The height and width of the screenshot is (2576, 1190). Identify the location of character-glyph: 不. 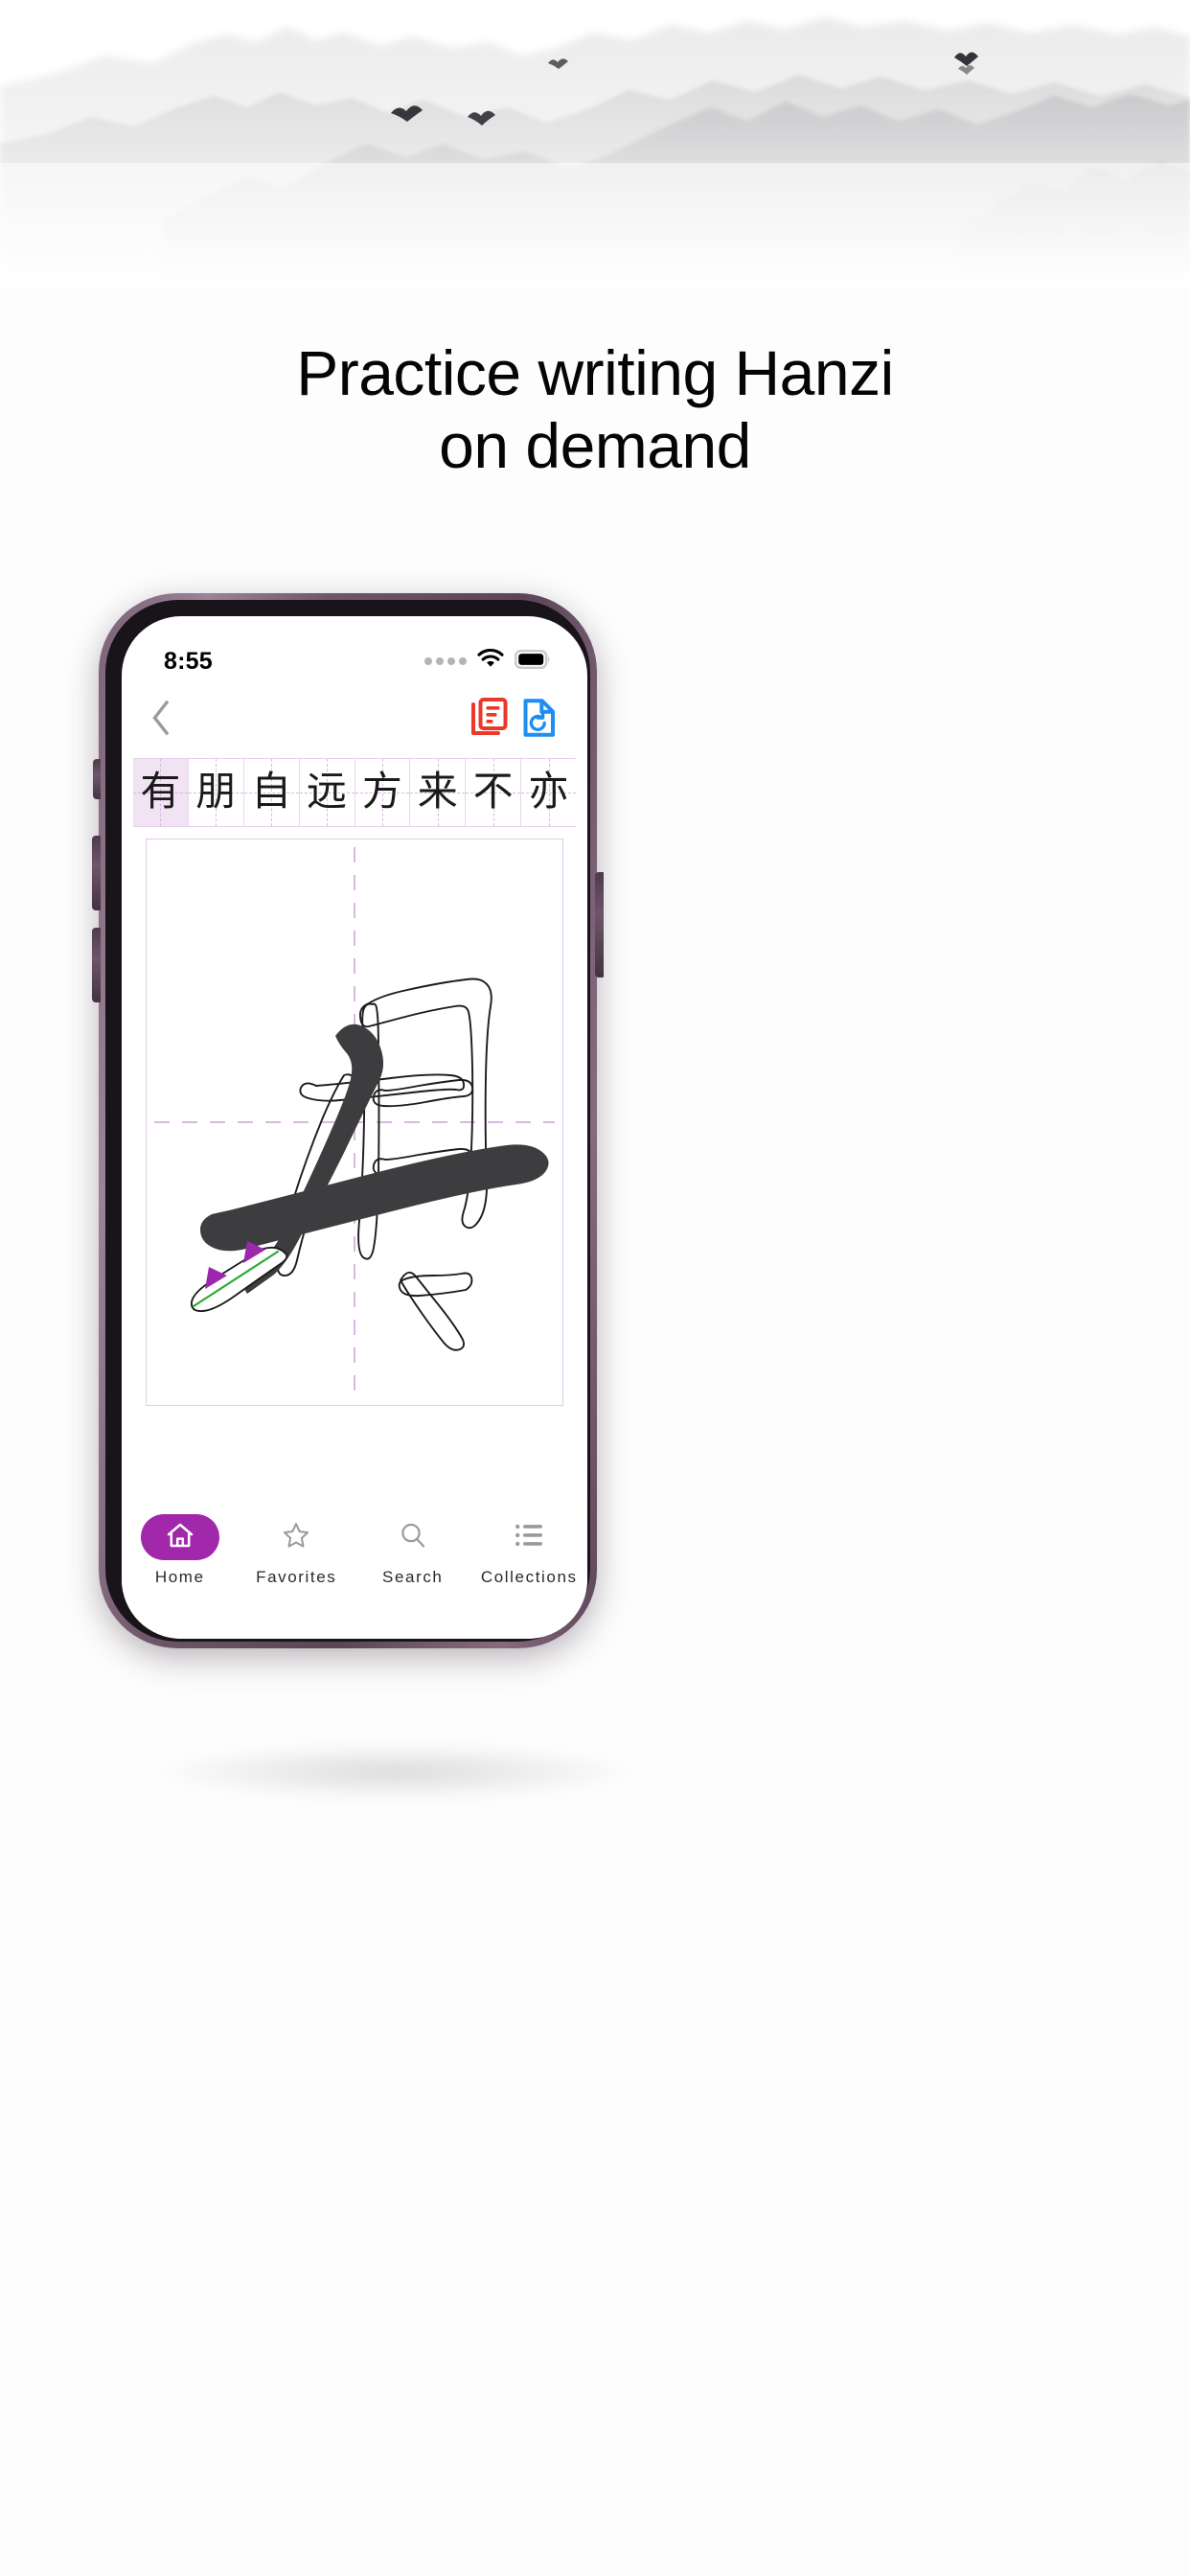
(493, 792).